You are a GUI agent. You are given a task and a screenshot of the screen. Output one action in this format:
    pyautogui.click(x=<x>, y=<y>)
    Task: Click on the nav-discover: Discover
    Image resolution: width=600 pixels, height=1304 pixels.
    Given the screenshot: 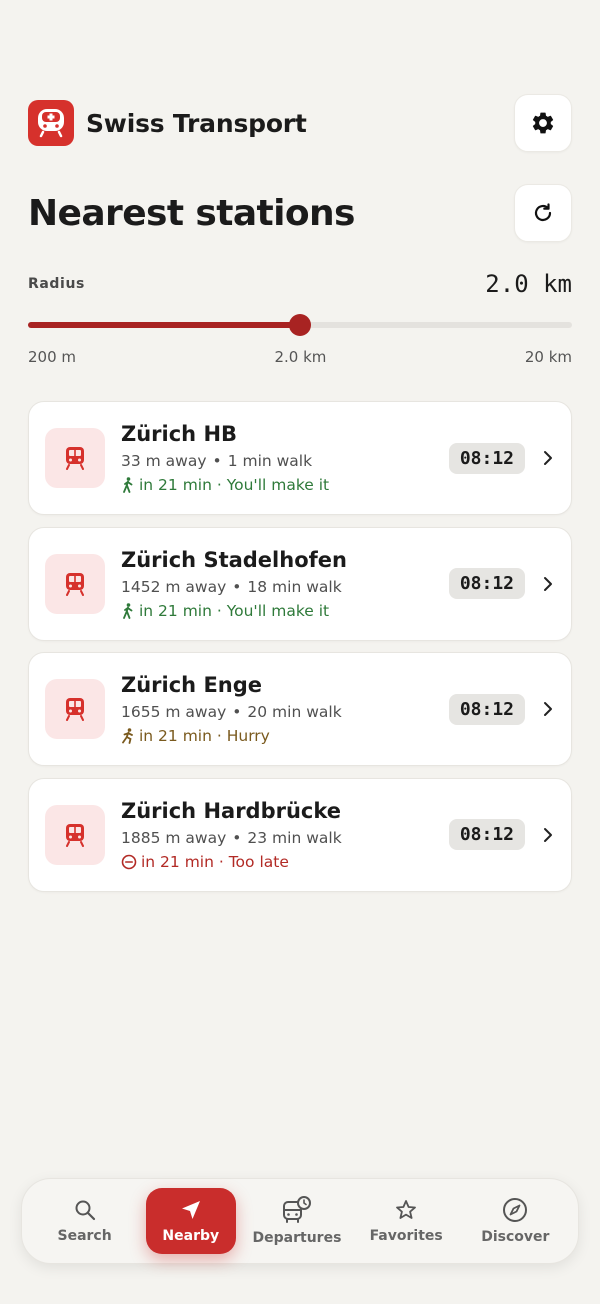 What is the action you would take?
    pyautogui.click(x=515, y=1221)
    